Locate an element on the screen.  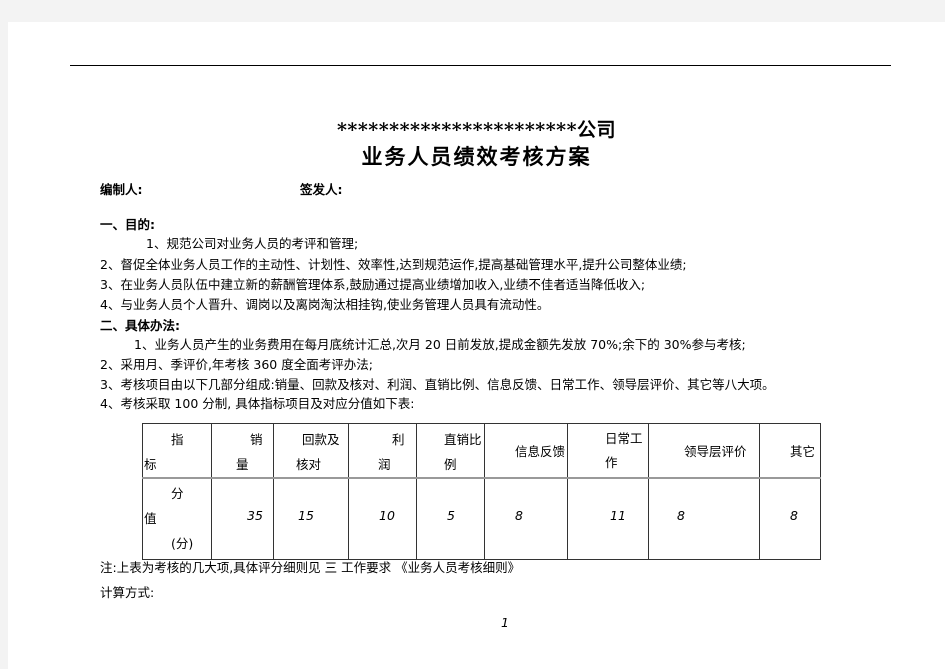
score-value: 35 is located at coordinates (255, 515).